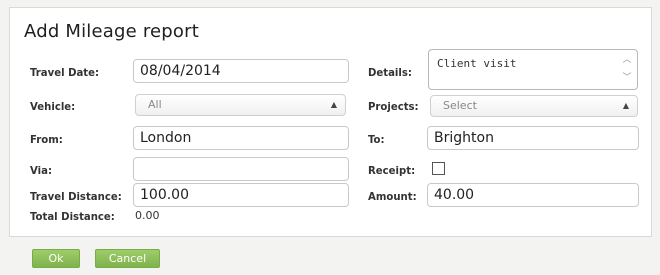 The width and height of the screenshot is (660, 275). Describe the element at coordinates (112, 31) in the screenshot. I see `page-title: Add Mileage report` at that location.